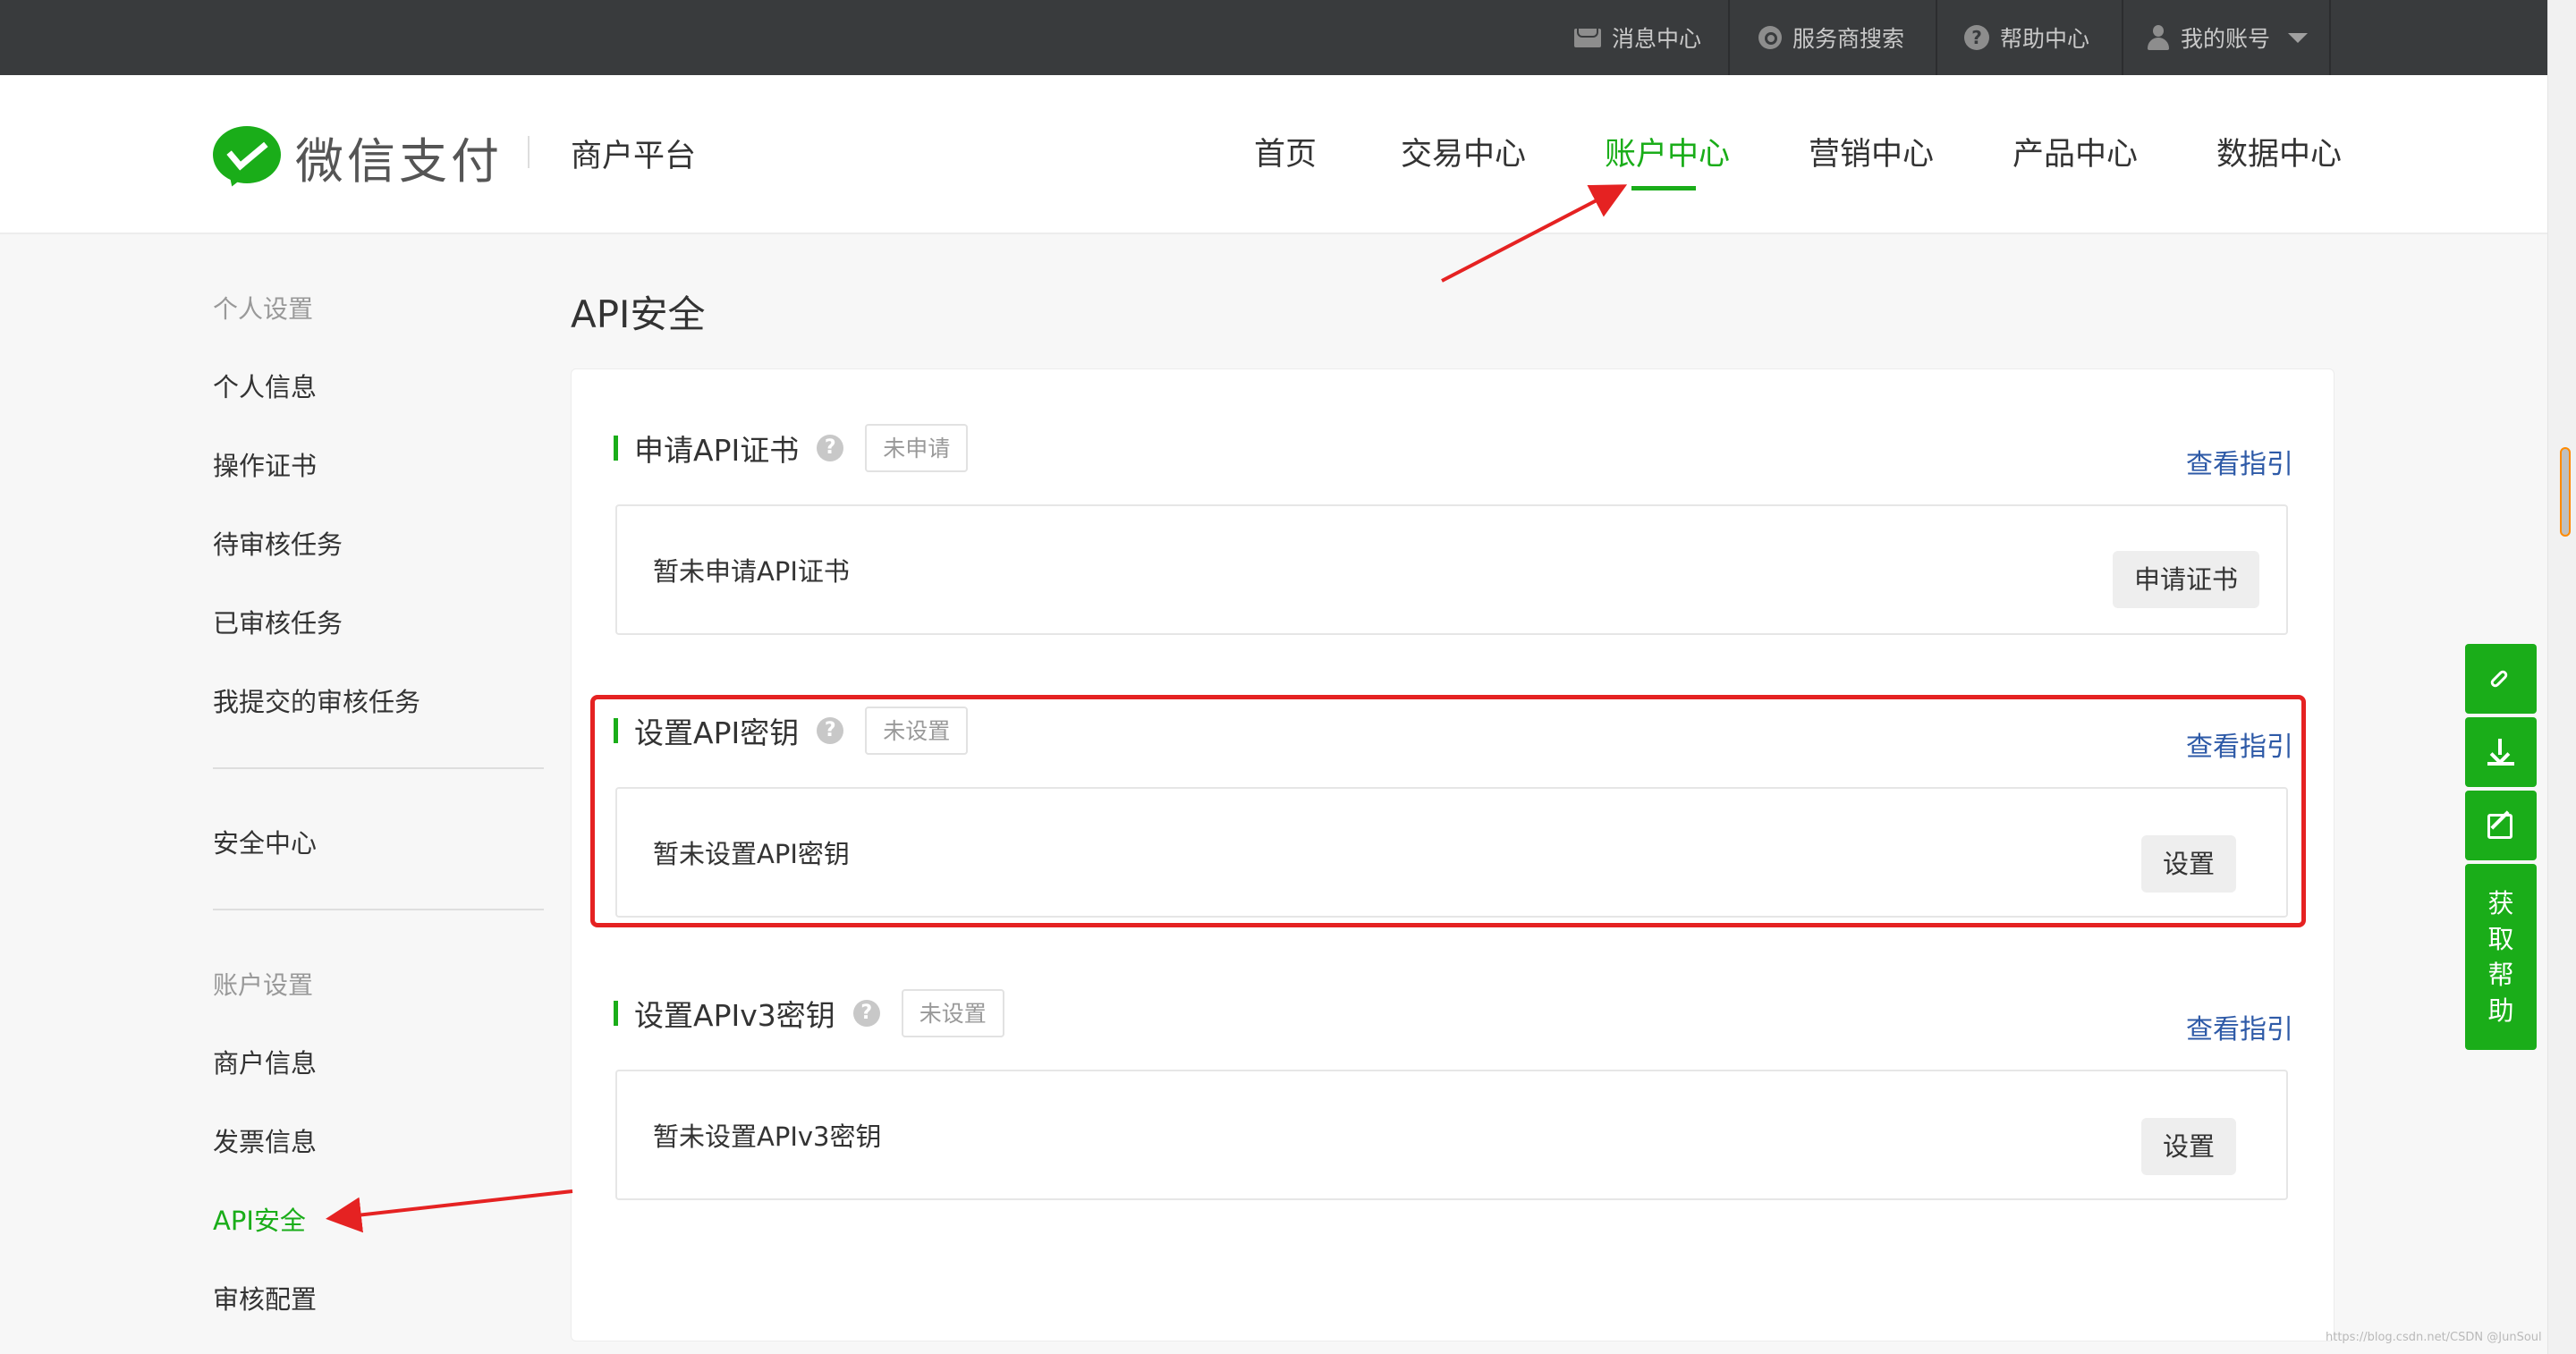  I want to click on arrow-to-api-security, so click(449, 1211).